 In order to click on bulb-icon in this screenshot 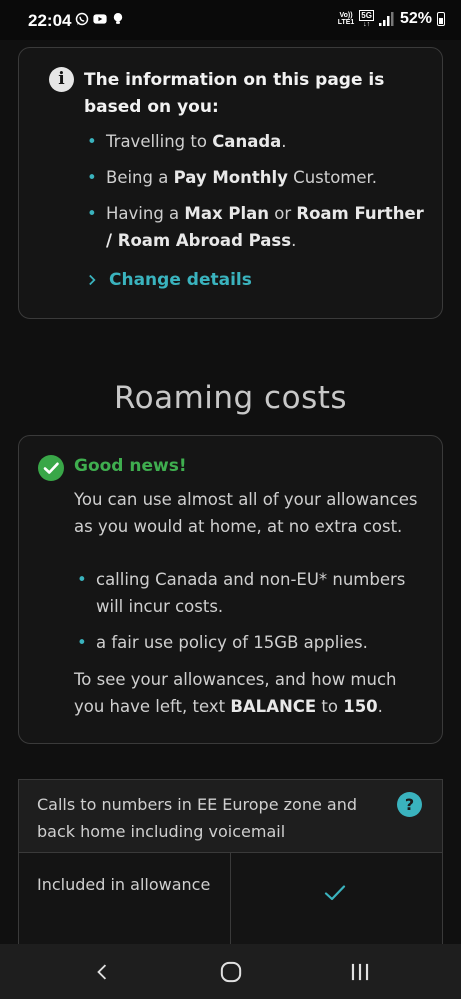, I will do `click(118, 18)`.